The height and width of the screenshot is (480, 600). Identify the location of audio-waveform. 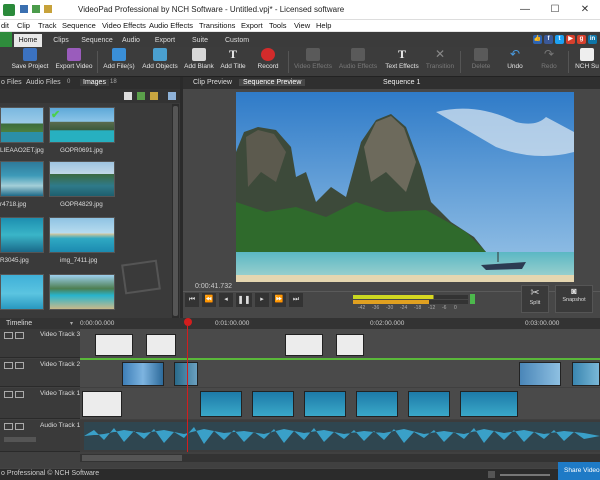
(342, 436).